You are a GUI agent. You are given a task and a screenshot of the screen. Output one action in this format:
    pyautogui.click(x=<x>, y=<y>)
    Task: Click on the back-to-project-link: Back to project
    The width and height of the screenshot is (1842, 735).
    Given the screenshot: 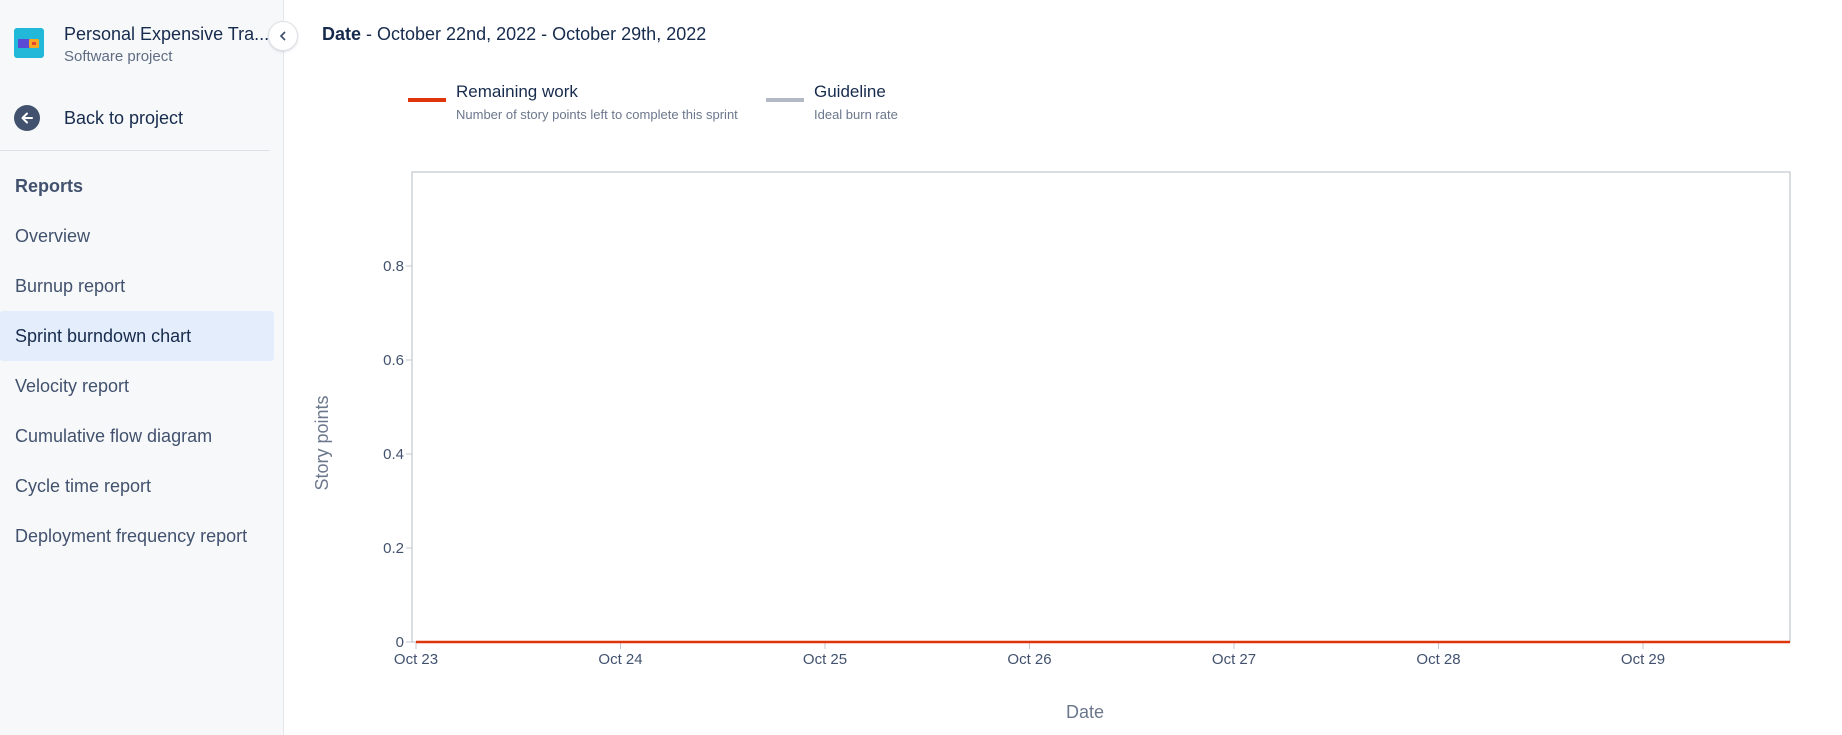 What is the action you would take?
    pyautogui.click(x=139, y=118)
    